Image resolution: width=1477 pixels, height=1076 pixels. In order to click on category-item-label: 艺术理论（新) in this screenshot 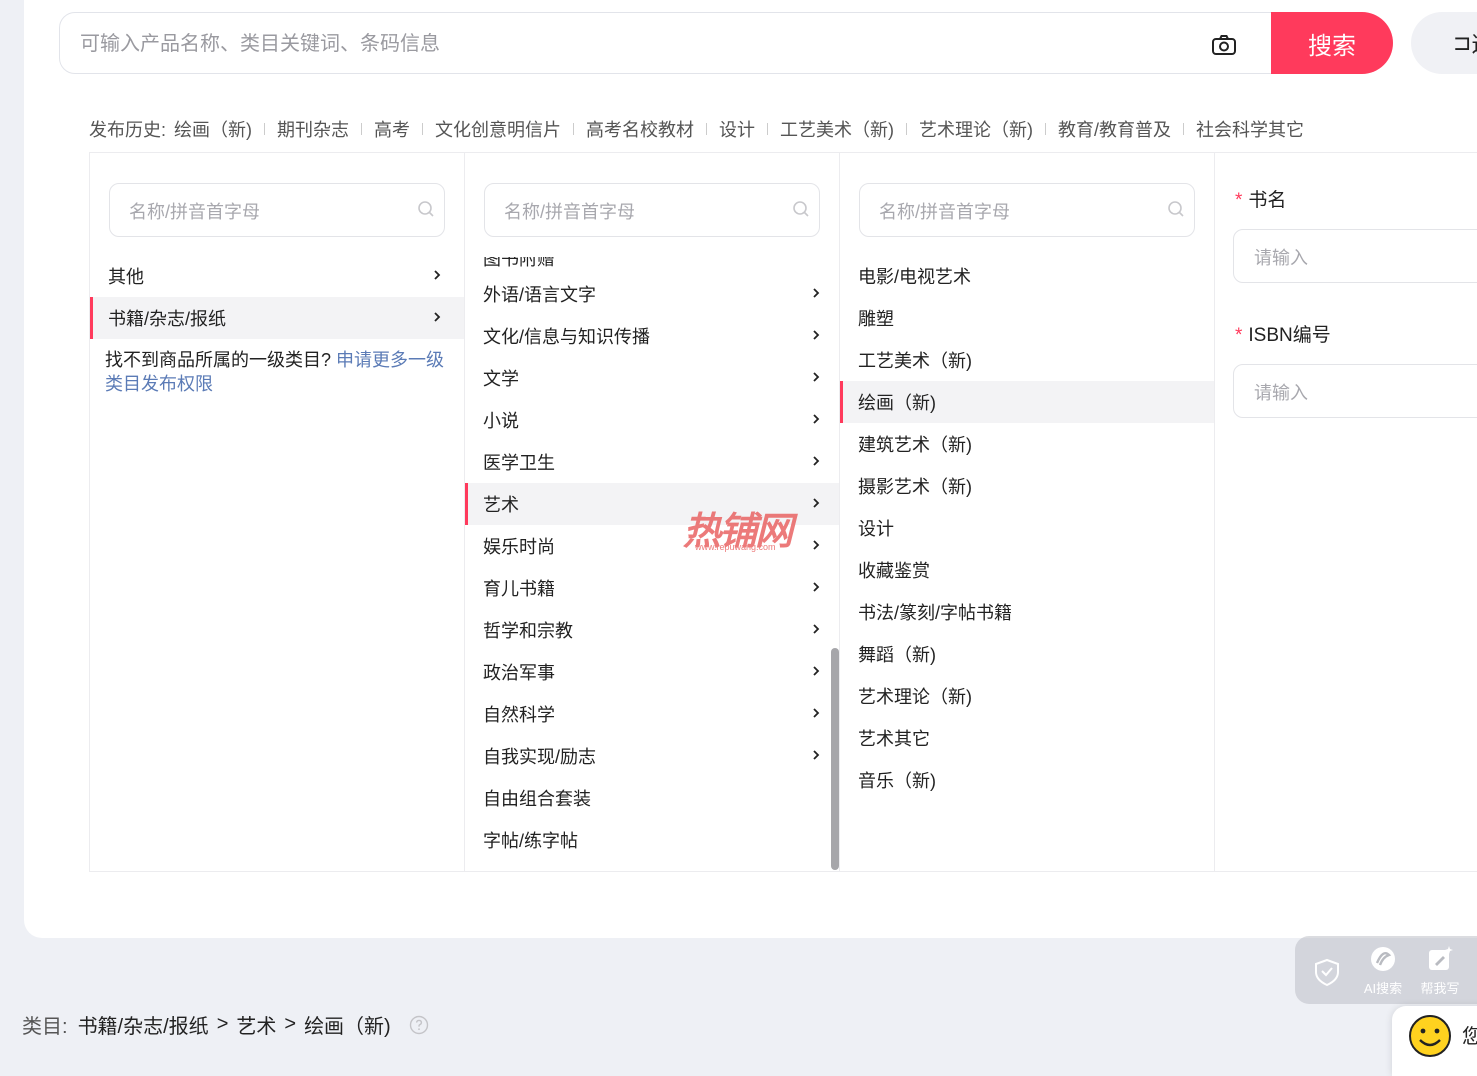, I will do `click(915, 697)`.